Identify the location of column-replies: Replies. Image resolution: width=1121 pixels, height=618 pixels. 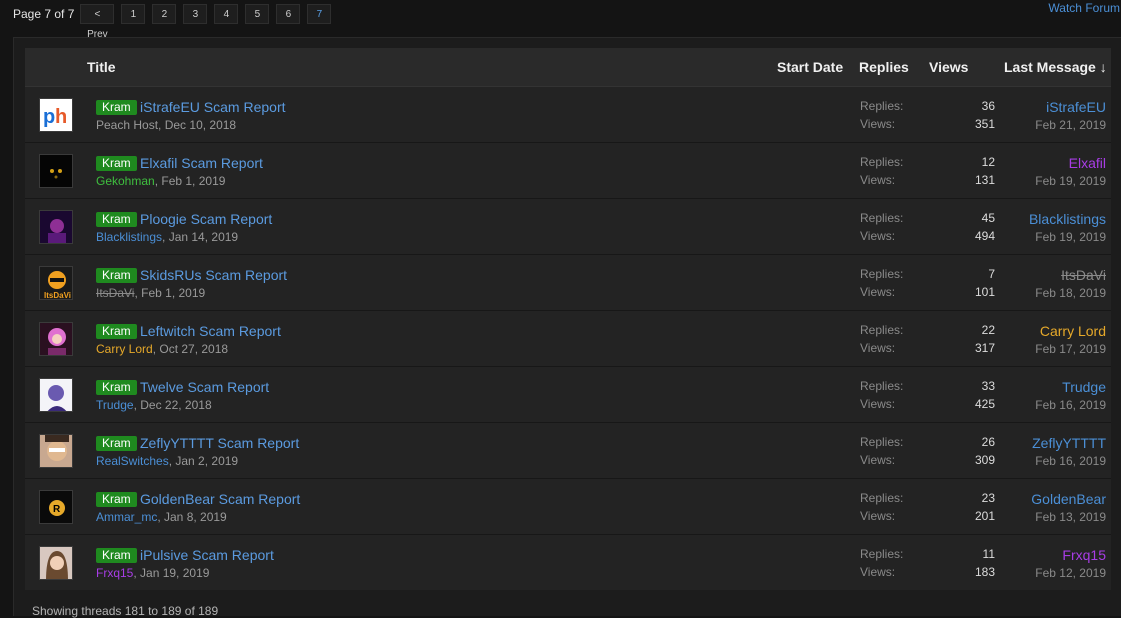
(884, 67).